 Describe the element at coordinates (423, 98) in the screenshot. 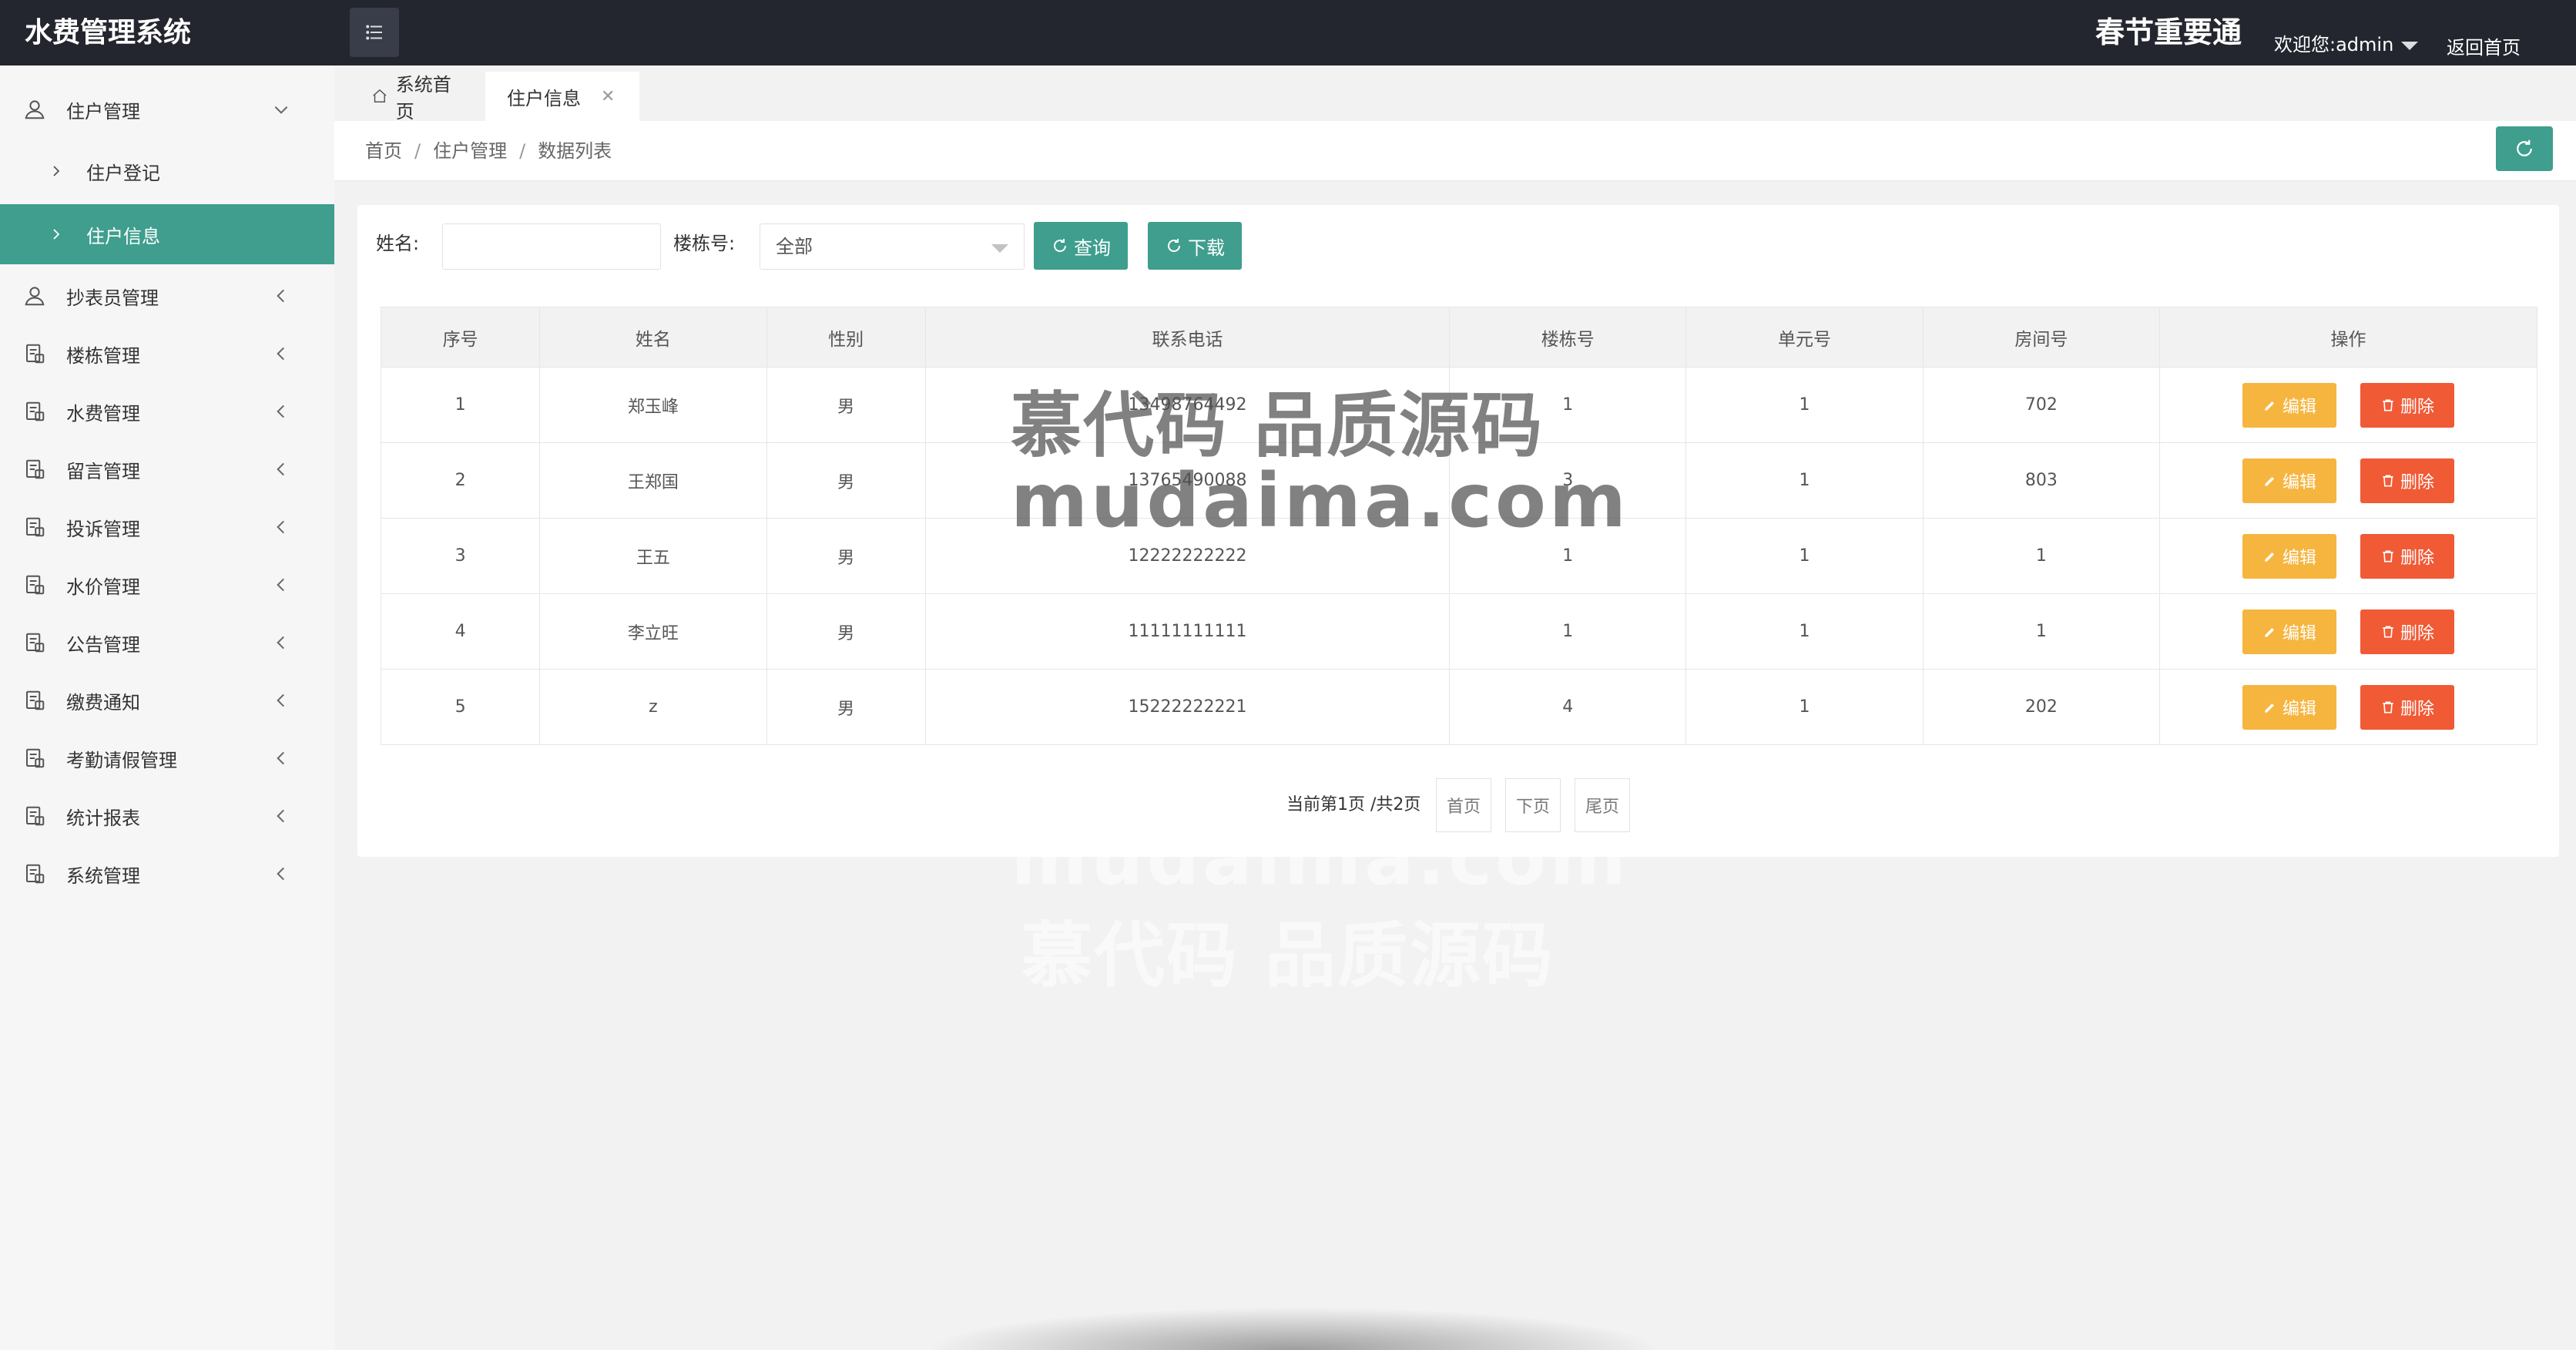

I see `tab-label: 系统首页` at that location.